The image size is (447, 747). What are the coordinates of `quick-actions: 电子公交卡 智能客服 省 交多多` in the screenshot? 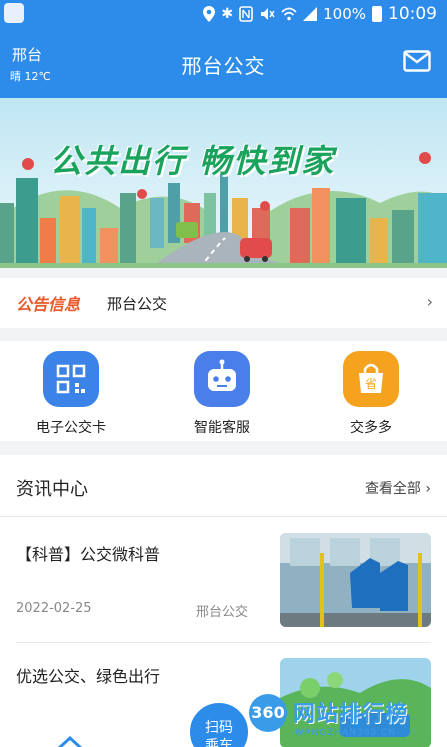 It's located at (223, 391).